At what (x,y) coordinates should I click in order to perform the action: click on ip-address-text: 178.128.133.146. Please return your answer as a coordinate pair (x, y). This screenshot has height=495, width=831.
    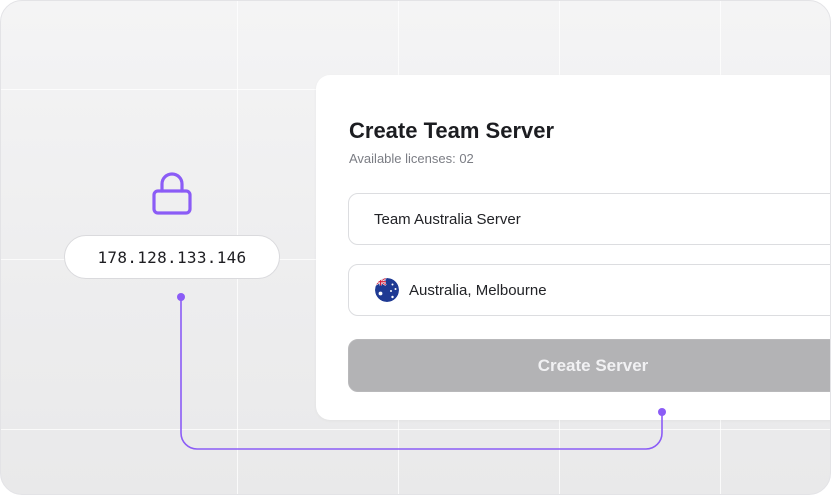
    Looking at the image, I should click on (172, 257).